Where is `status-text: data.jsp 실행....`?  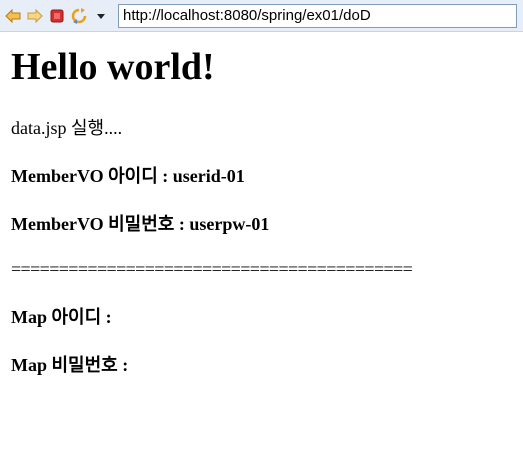 status-text: data.jsp 실행.... is located at coordinates (67, 128).